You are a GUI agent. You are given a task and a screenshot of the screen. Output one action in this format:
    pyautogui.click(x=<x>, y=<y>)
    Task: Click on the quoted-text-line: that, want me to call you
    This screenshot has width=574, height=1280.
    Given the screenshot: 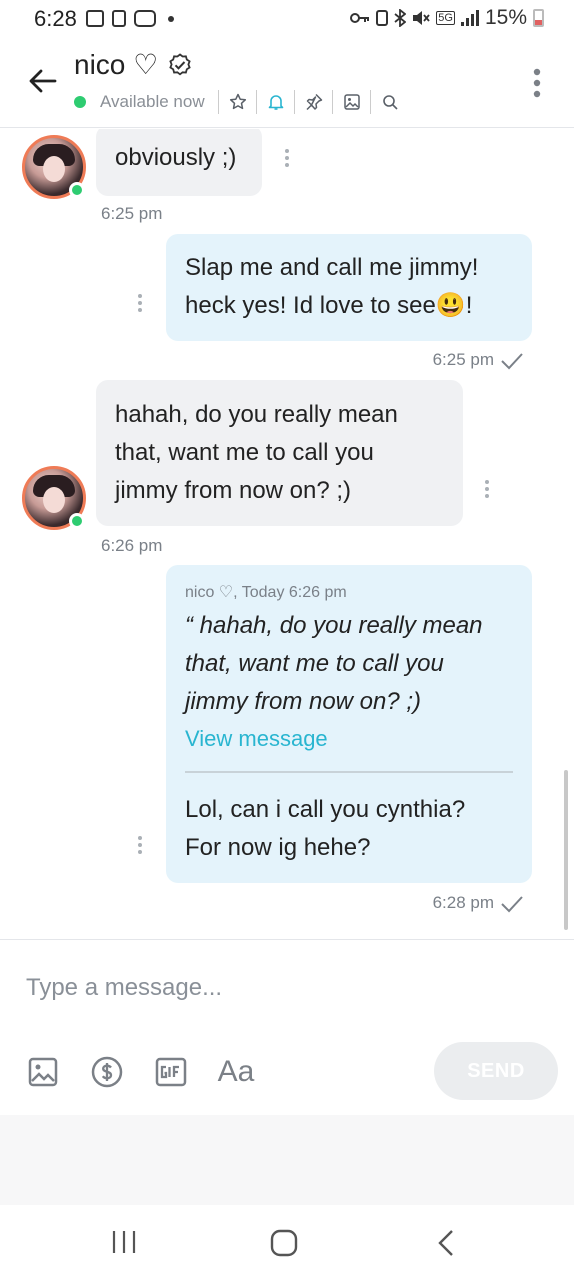 What is the action you would take?
    pyautogui.click(x=314, y=663)
    